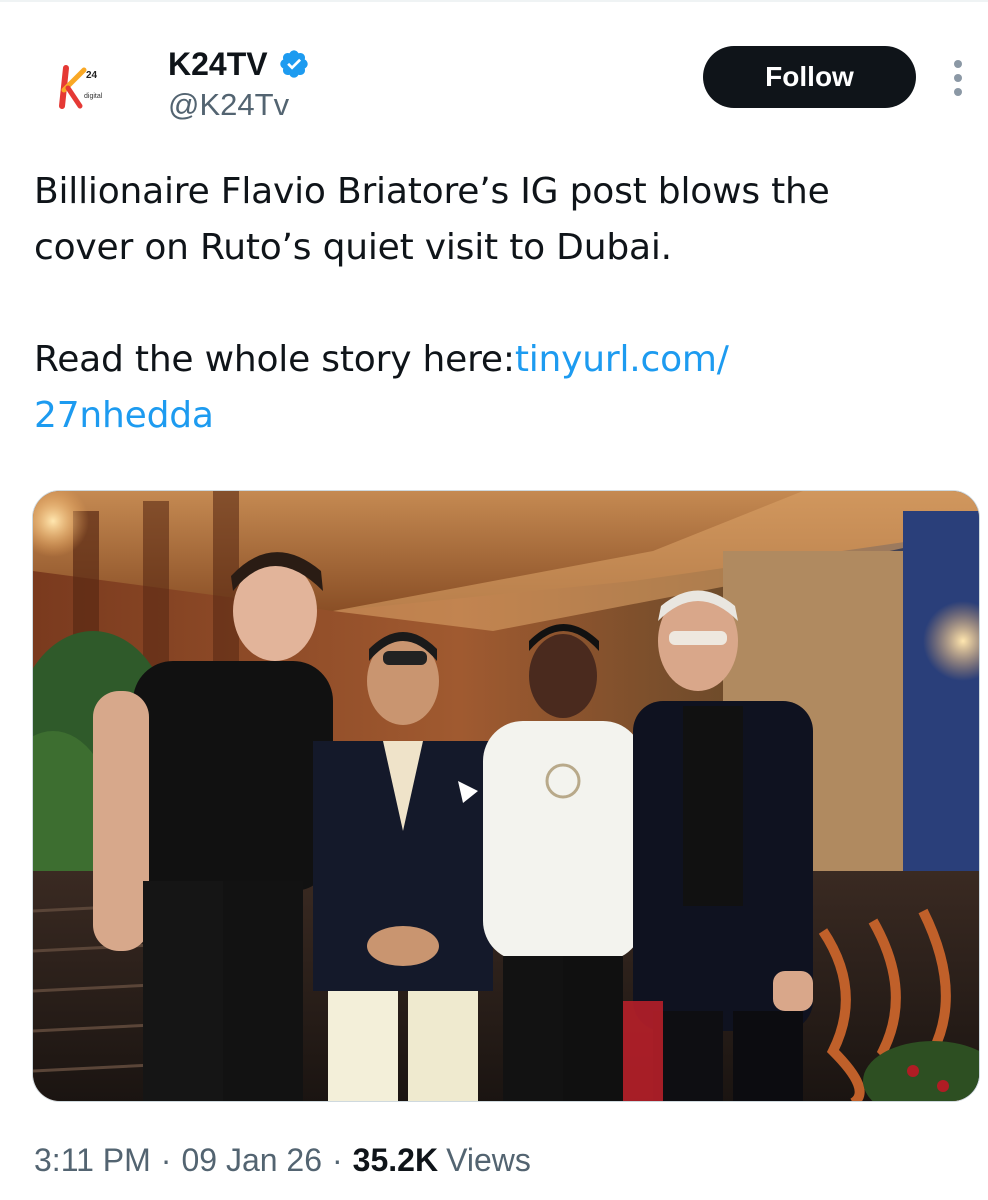 The height and width of the screenshot is (1200, 988). I want to click on story-link-continued: 27nhedda, so click(124, 415).